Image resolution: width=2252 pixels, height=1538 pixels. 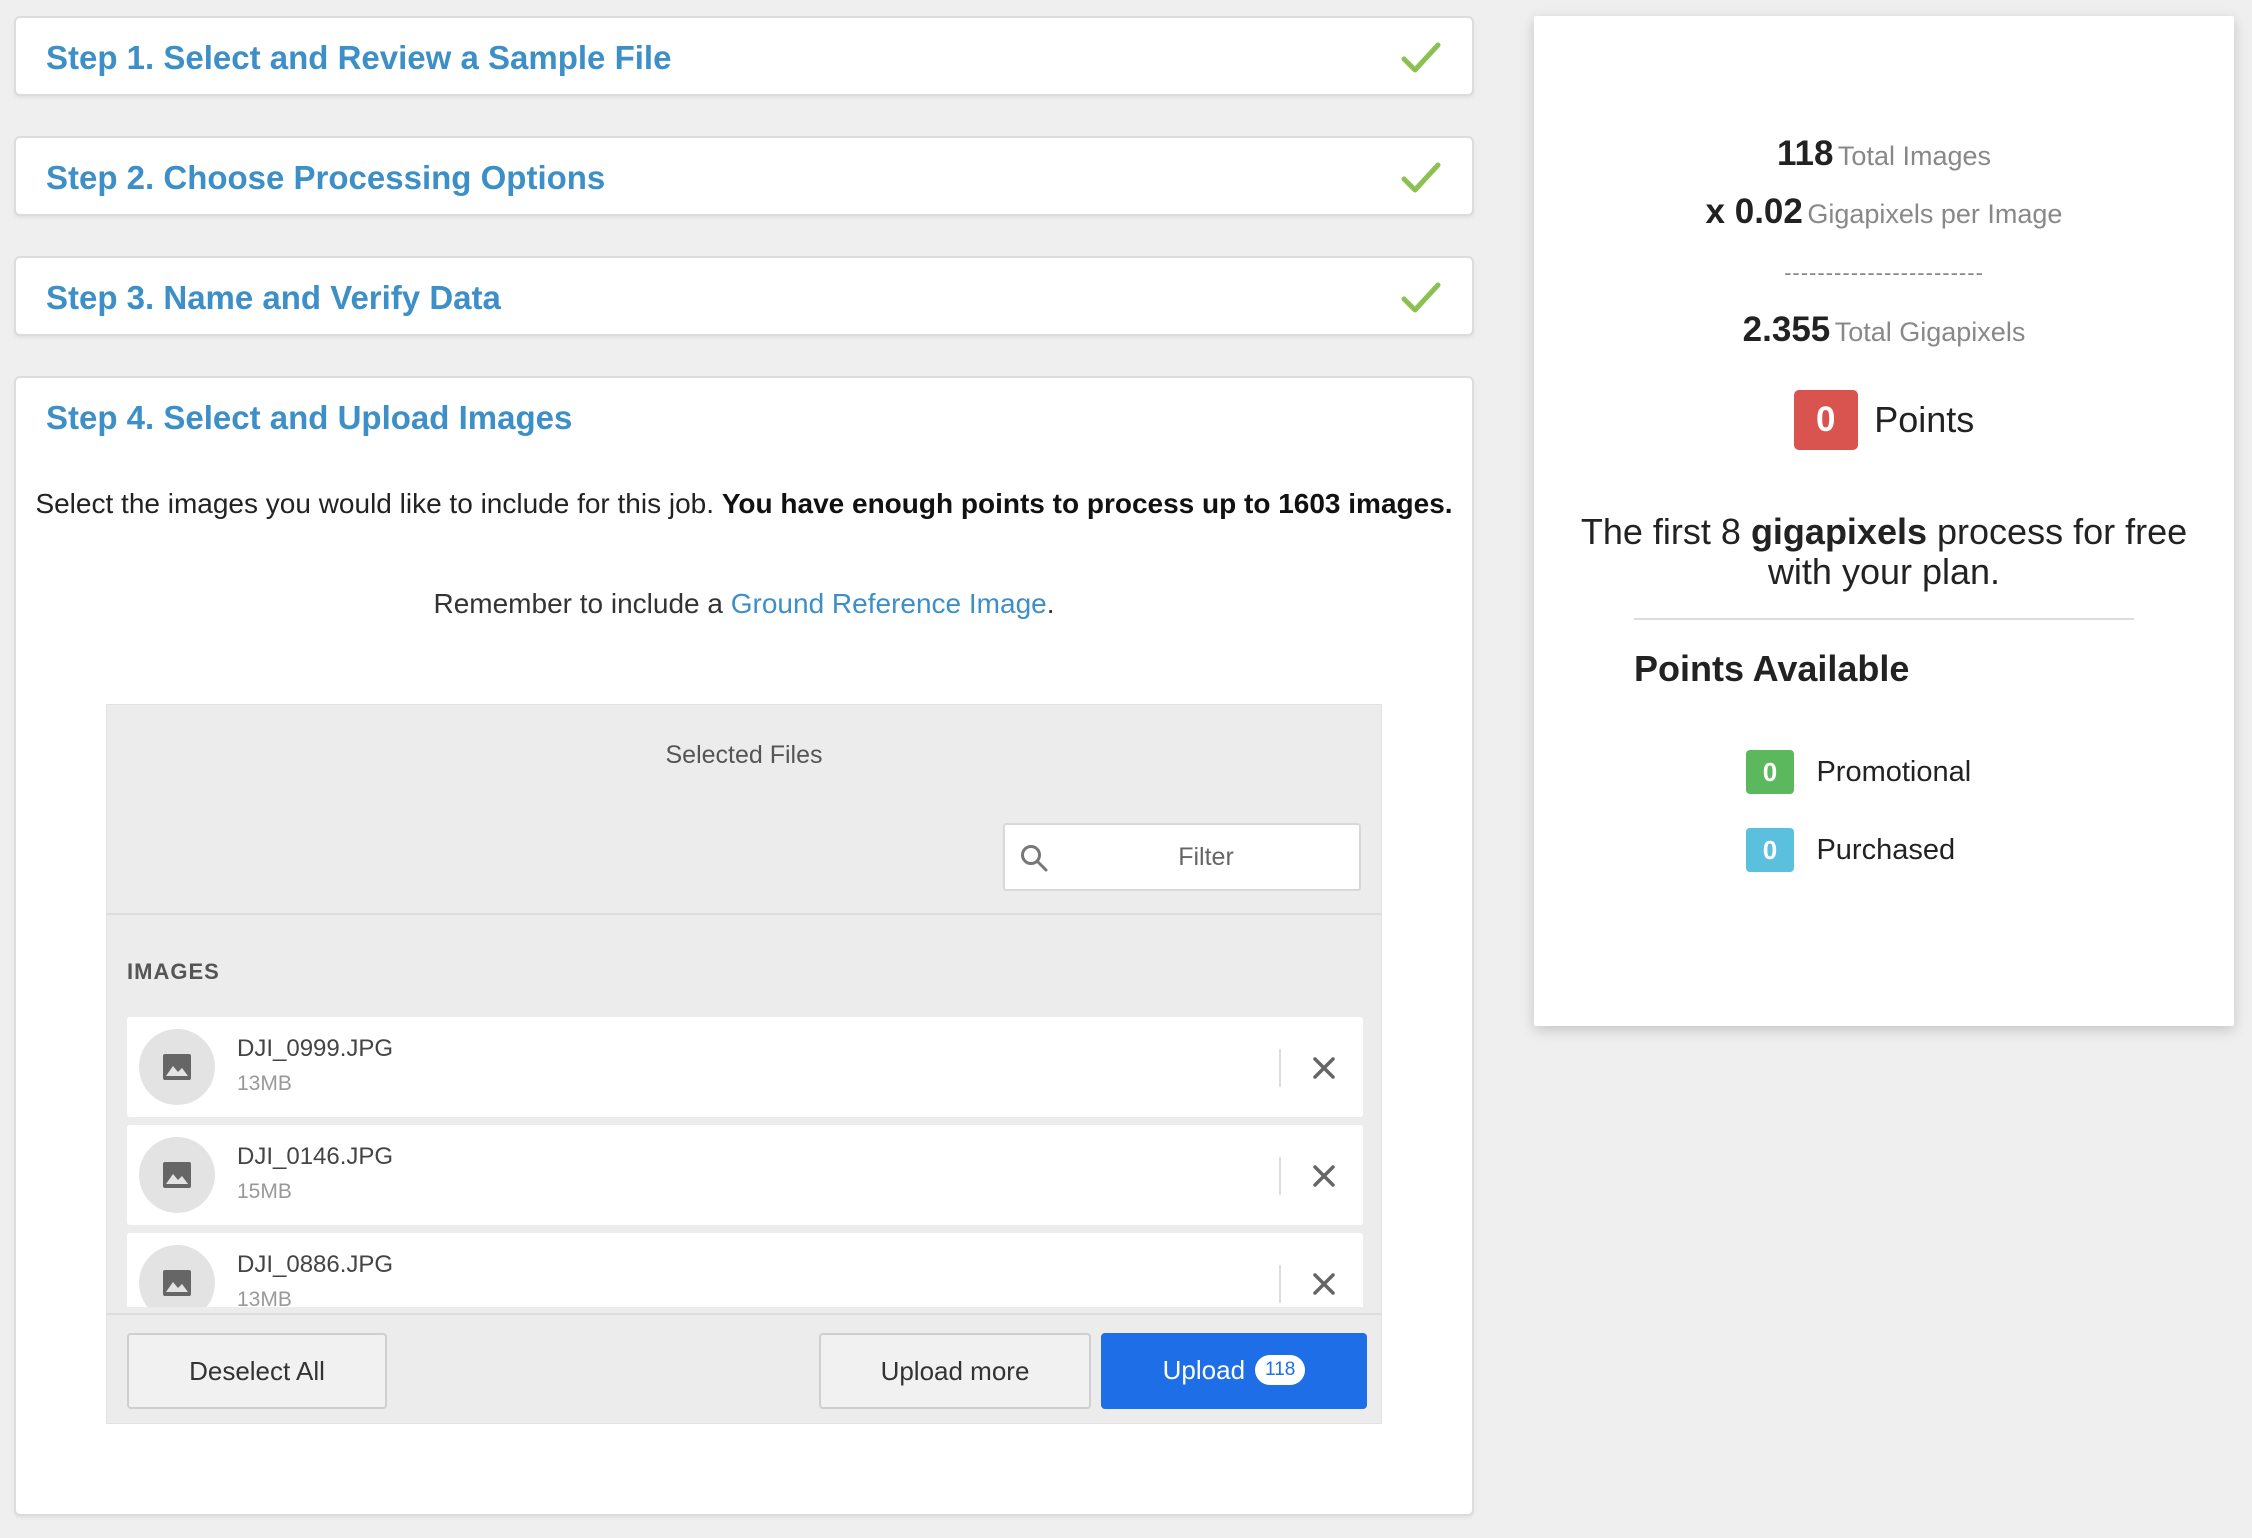 What do you see at coordinates (745, 1067) in the screenshot?
I see `file-item: DJI_0999.JPG 13MB` at bounding box center [745, 1067].